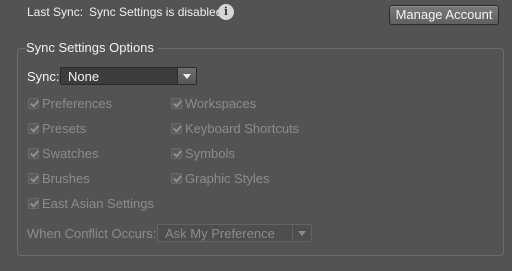 Image resolution: width=512 pixels, height=271 pixels. What do you see at coordinates (92, 233) in the screenshot?
I see `conflict-label: When Conflict Occurs:` at bounding box center [92, 233].